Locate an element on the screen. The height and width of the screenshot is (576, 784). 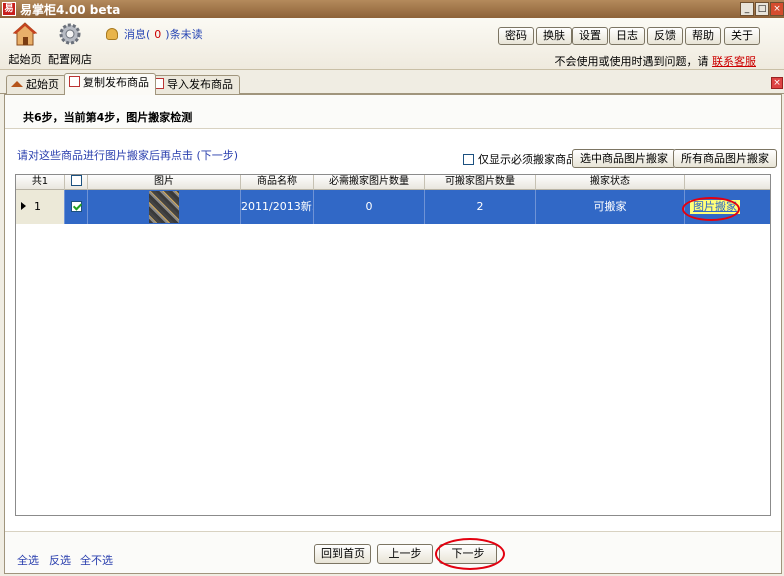
header-status: 搬家状态 is located at coordinates (610, 182).